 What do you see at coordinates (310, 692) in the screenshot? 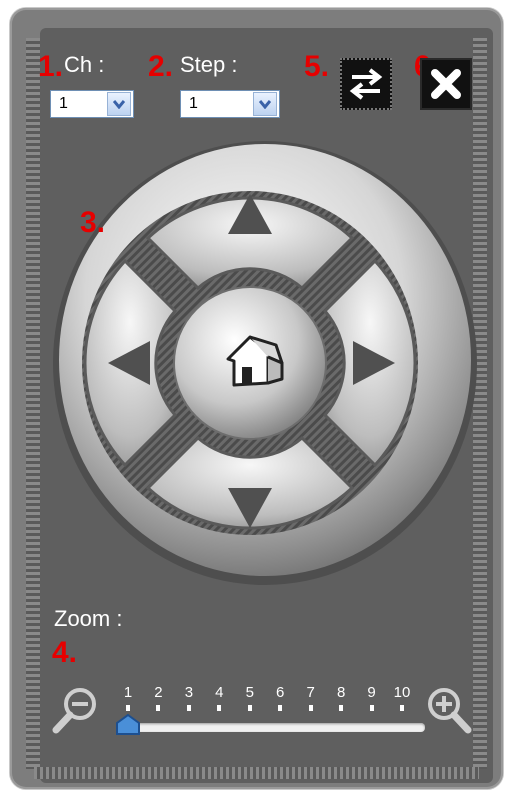
I see `zoom-tick-label: 7` at bounding box center [310, 692].